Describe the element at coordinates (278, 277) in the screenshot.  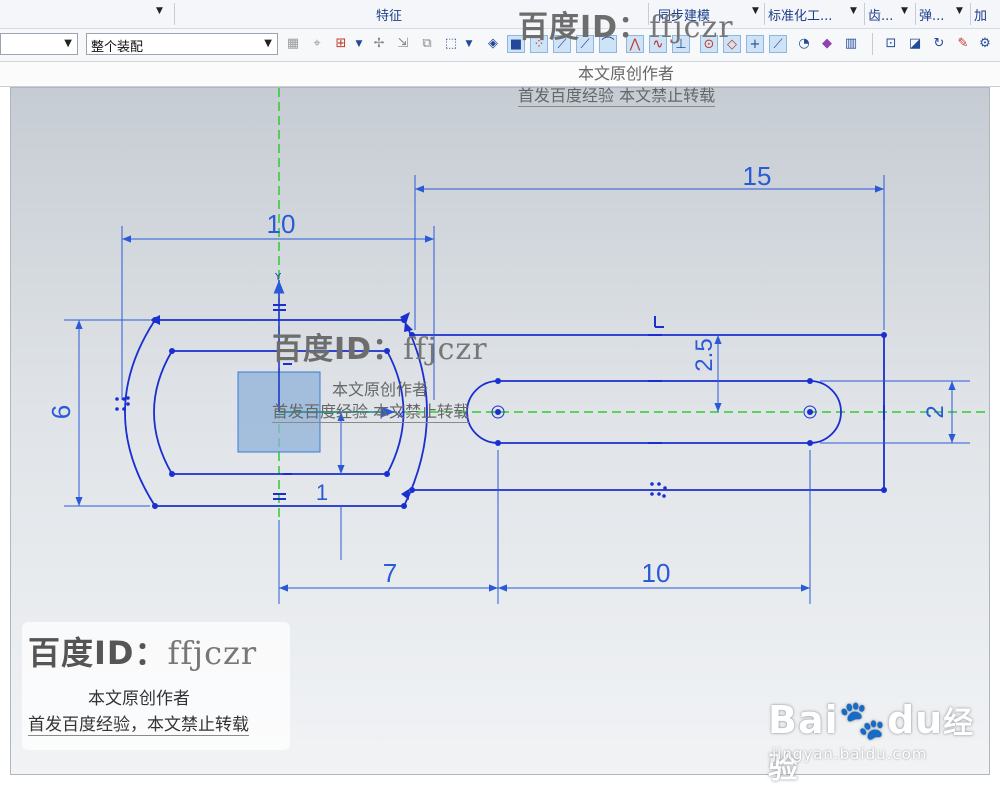
I see `y-axis-label: Y` at that location.